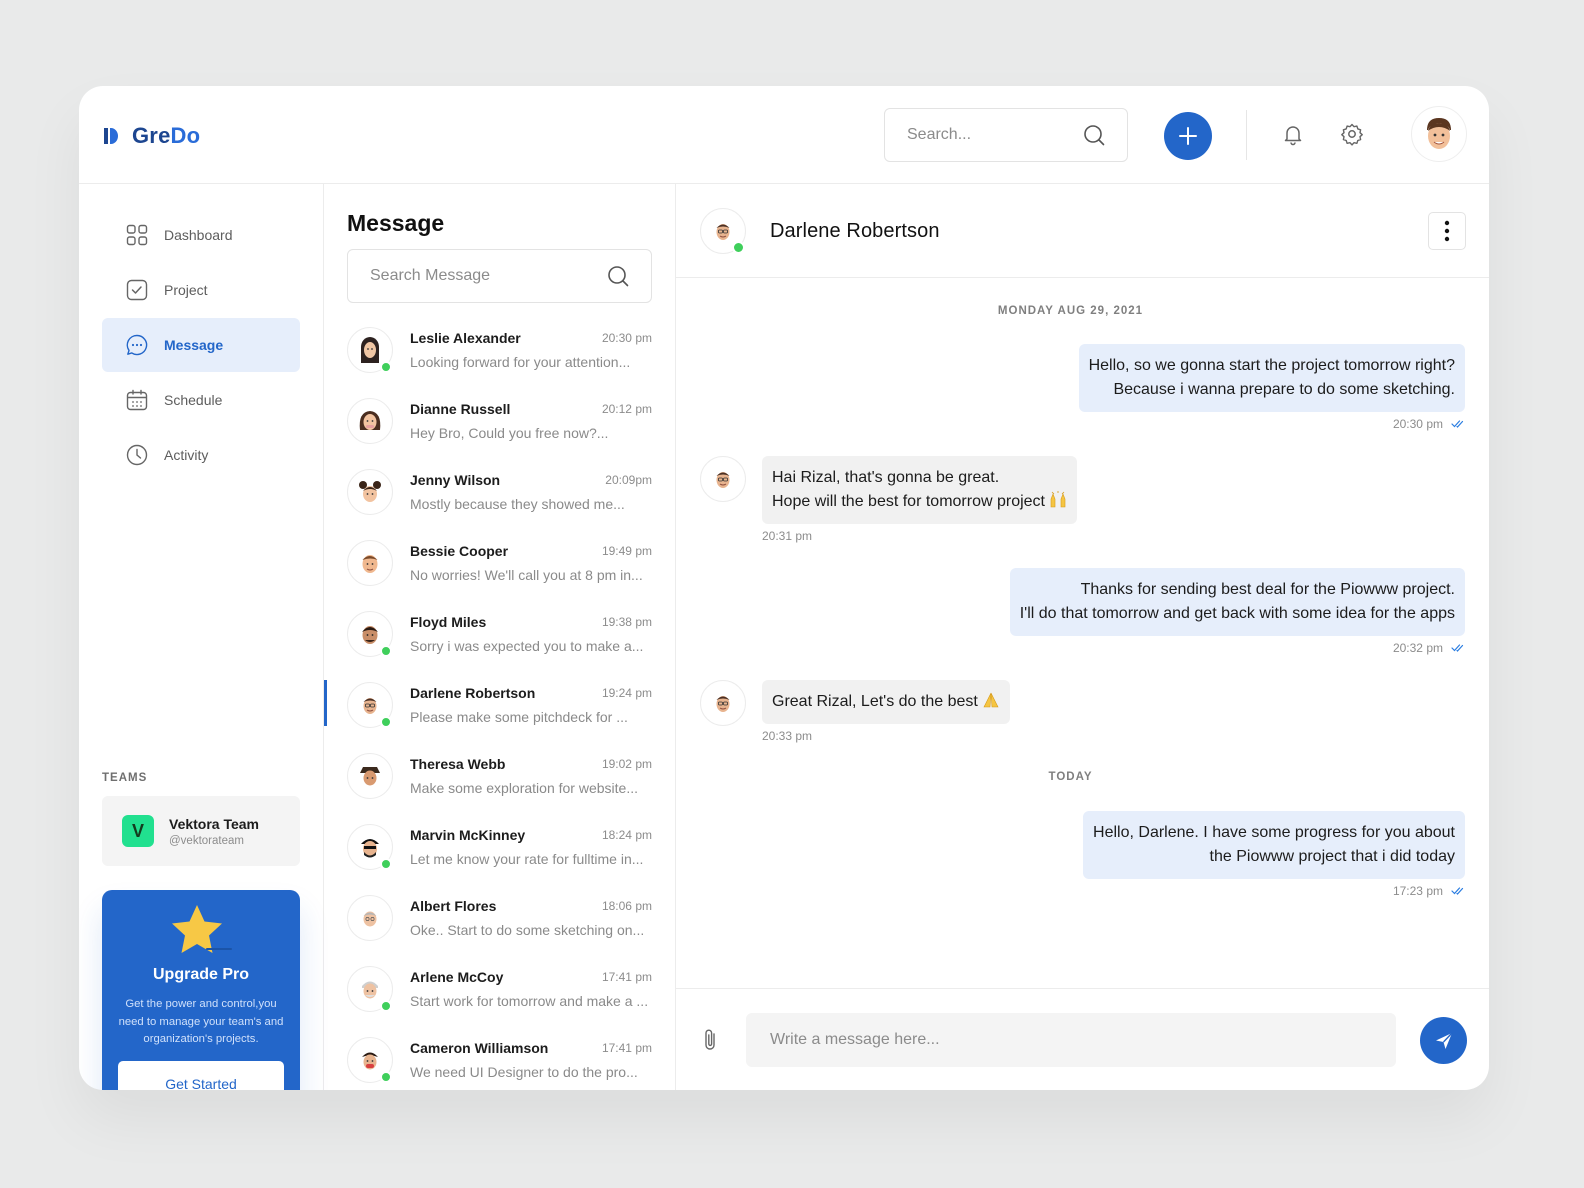 The image size is (1584, 1188). I want to click on grid-icon, so click(137, 235).